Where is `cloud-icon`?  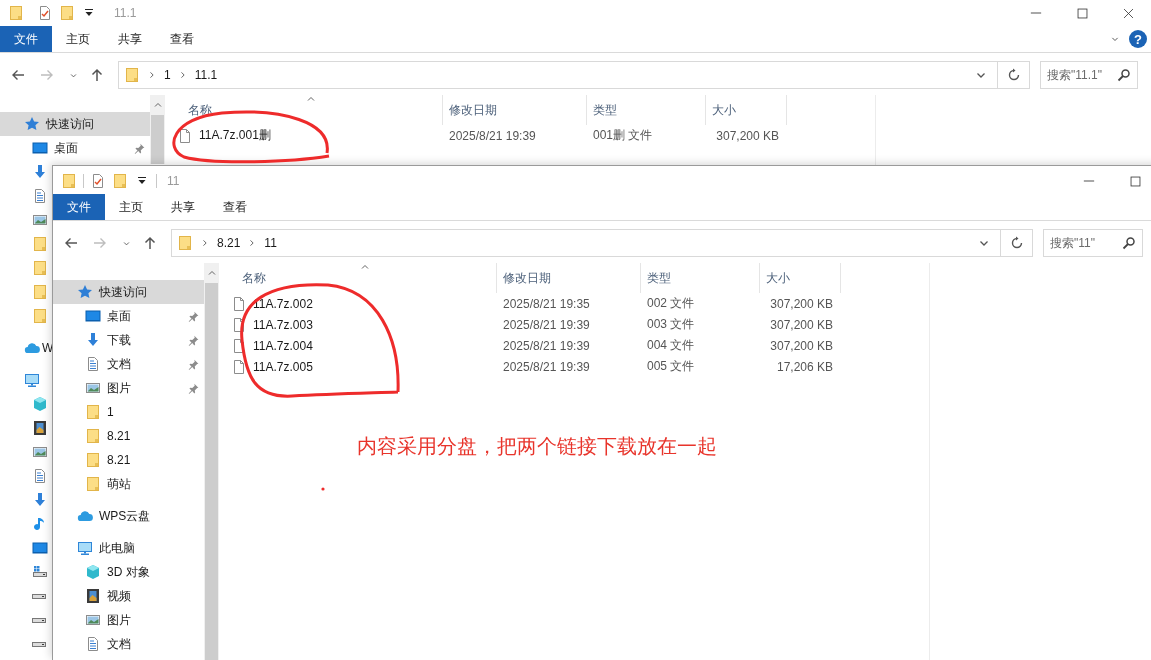
cloud-icon is located at coordinates (85, 516).